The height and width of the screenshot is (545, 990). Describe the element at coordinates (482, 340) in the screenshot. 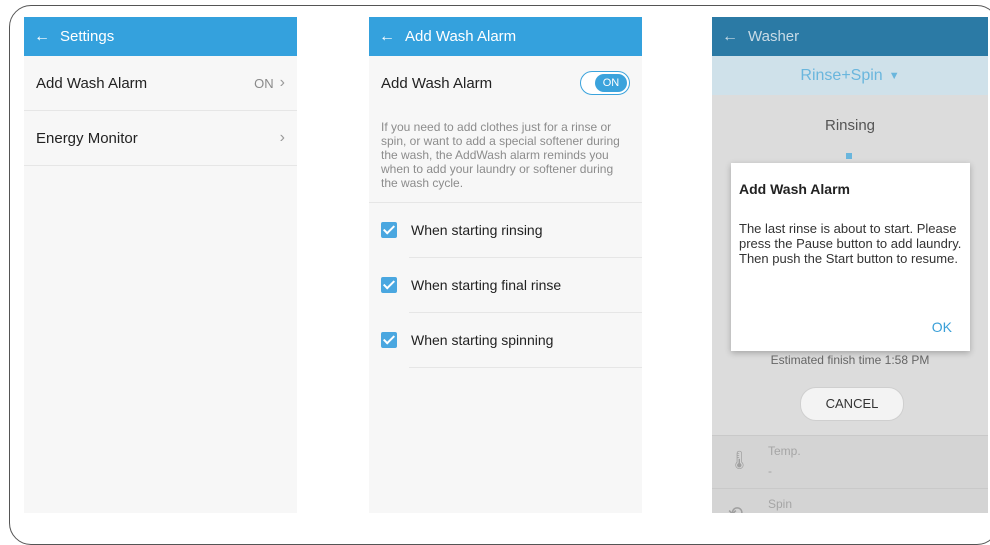

I see `option-label: When starting spinning` at that location.